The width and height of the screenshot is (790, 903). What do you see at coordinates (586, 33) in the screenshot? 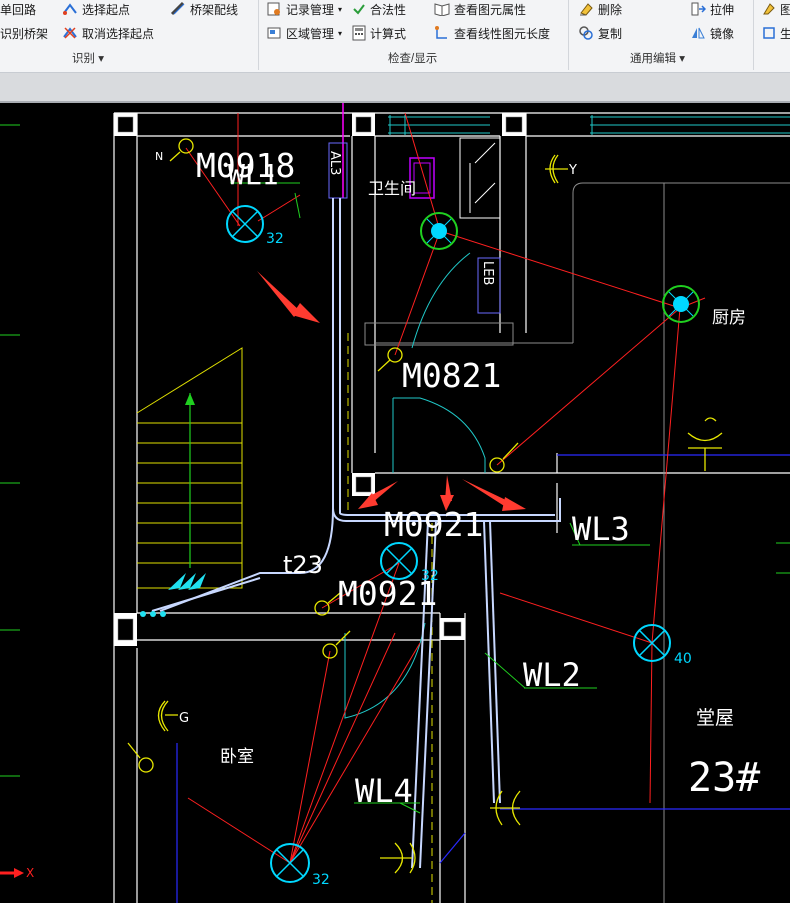
I see `copy-icon` at bounding box center [586, 33].